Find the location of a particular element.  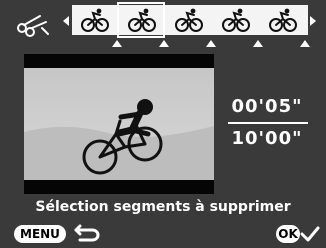

filmstrip is located at coordinates (190, 20).